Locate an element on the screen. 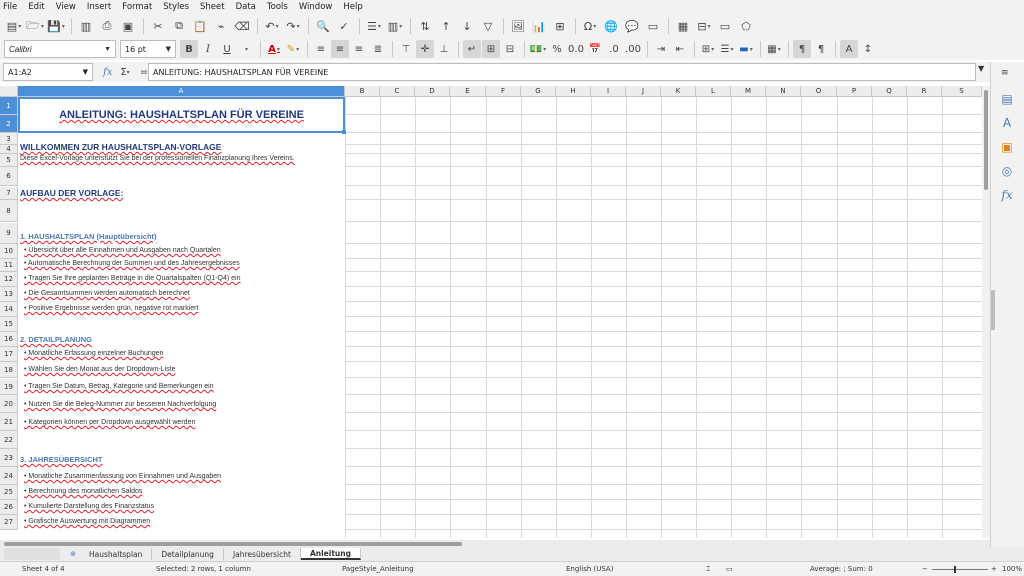 The image size is (1024, 576). language: English (USA) is located at coordinates (589, 569).